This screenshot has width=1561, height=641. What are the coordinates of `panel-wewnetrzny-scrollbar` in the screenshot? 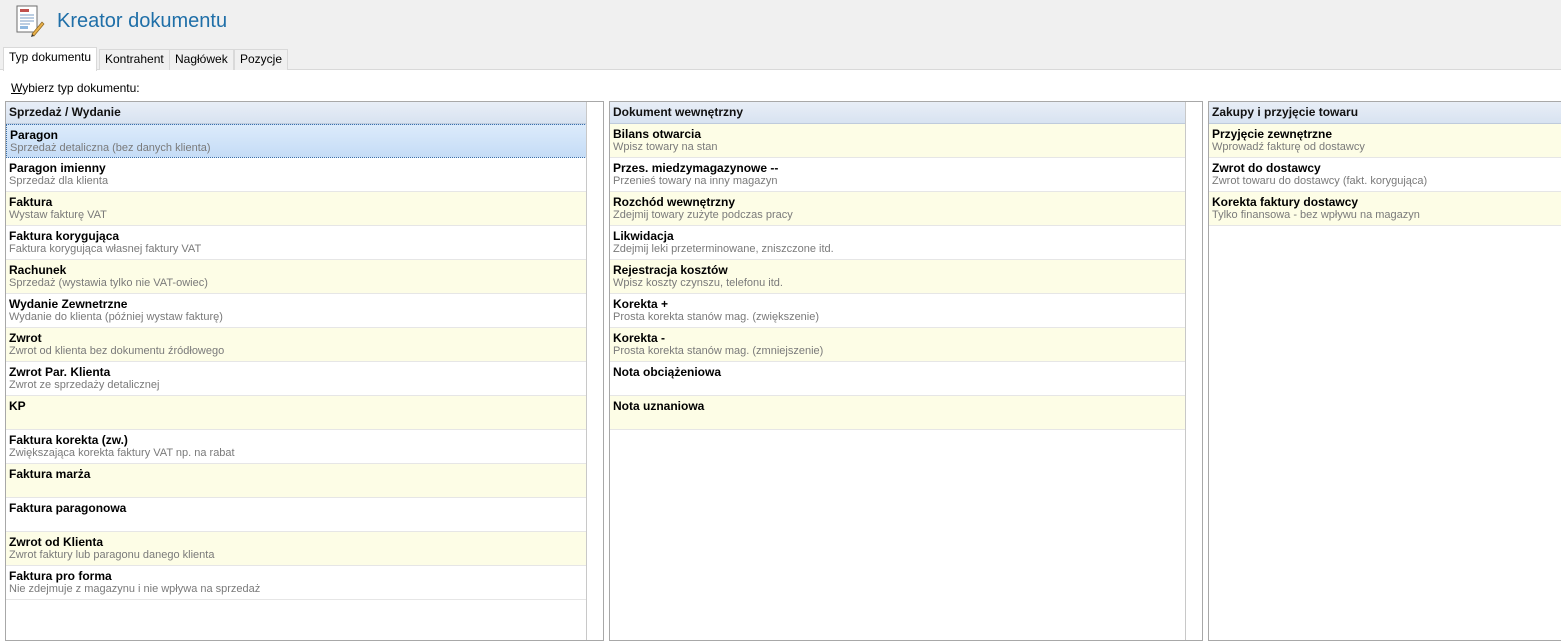 It's located at (1193, 371).